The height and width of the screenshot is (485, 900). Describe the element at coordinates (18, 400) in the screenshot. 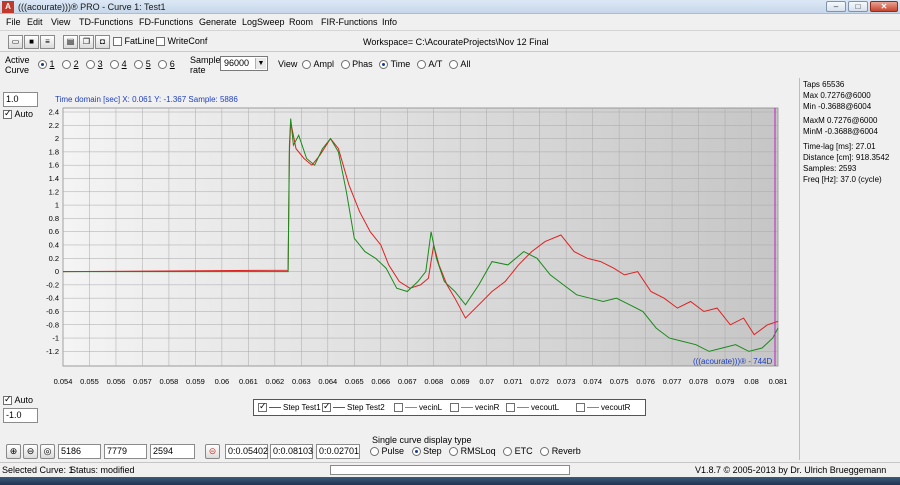

I see `auto-bottom-checkbox: Auto` at that location.